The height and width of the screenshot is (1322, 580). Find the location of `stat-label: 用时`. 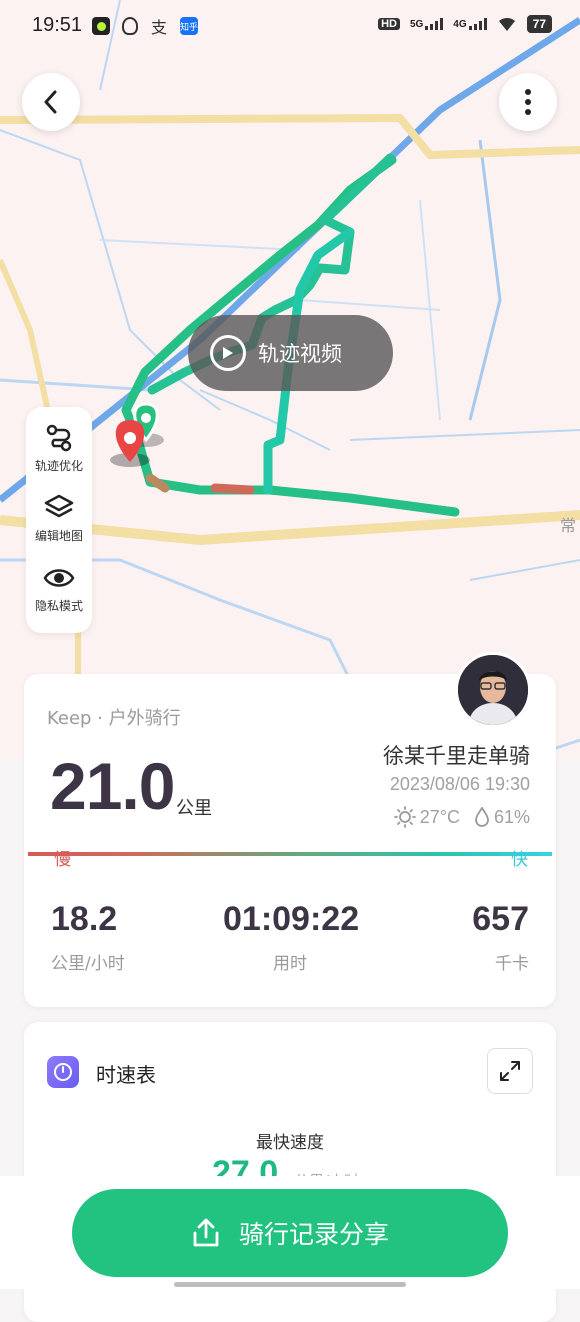

stat-label: 用时 is located at coordinates (290, 964).